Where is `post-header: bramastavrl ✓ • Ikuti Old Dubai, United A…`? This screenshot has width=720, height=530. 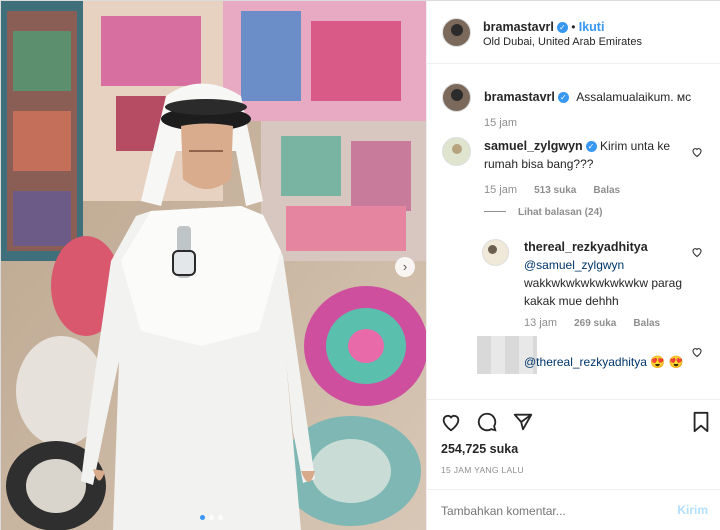
post-header: bramastavrl ✓ • Ikuti Old Dubai, United A… is located at coordinates (573, 32).